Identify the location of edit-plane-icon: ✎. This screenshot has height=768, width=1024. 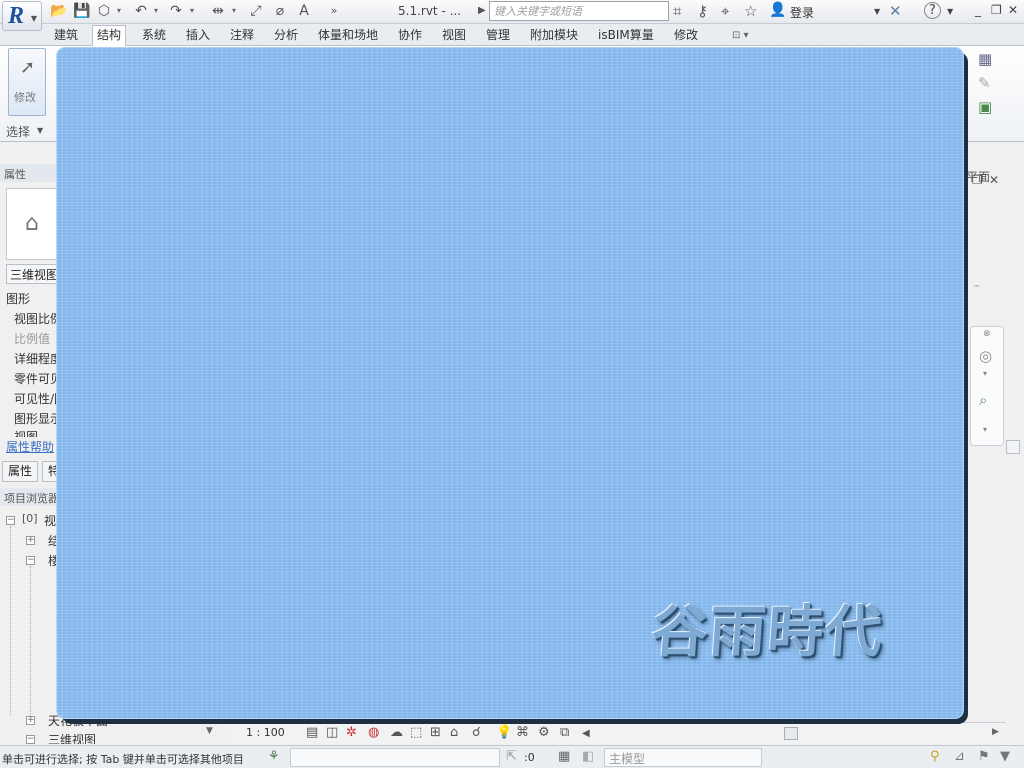
(984, 83).